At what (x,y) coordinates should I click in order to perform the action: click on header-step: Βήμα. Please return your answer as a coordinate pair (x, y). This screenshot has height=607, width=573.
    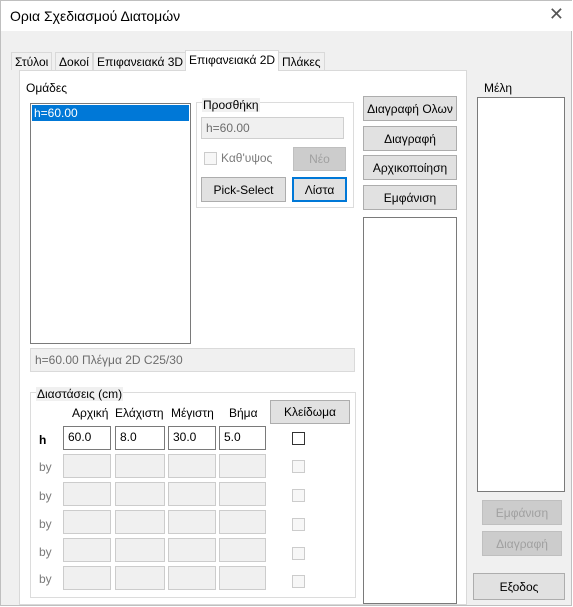
    Looking at the image, I should click on (243, 413).